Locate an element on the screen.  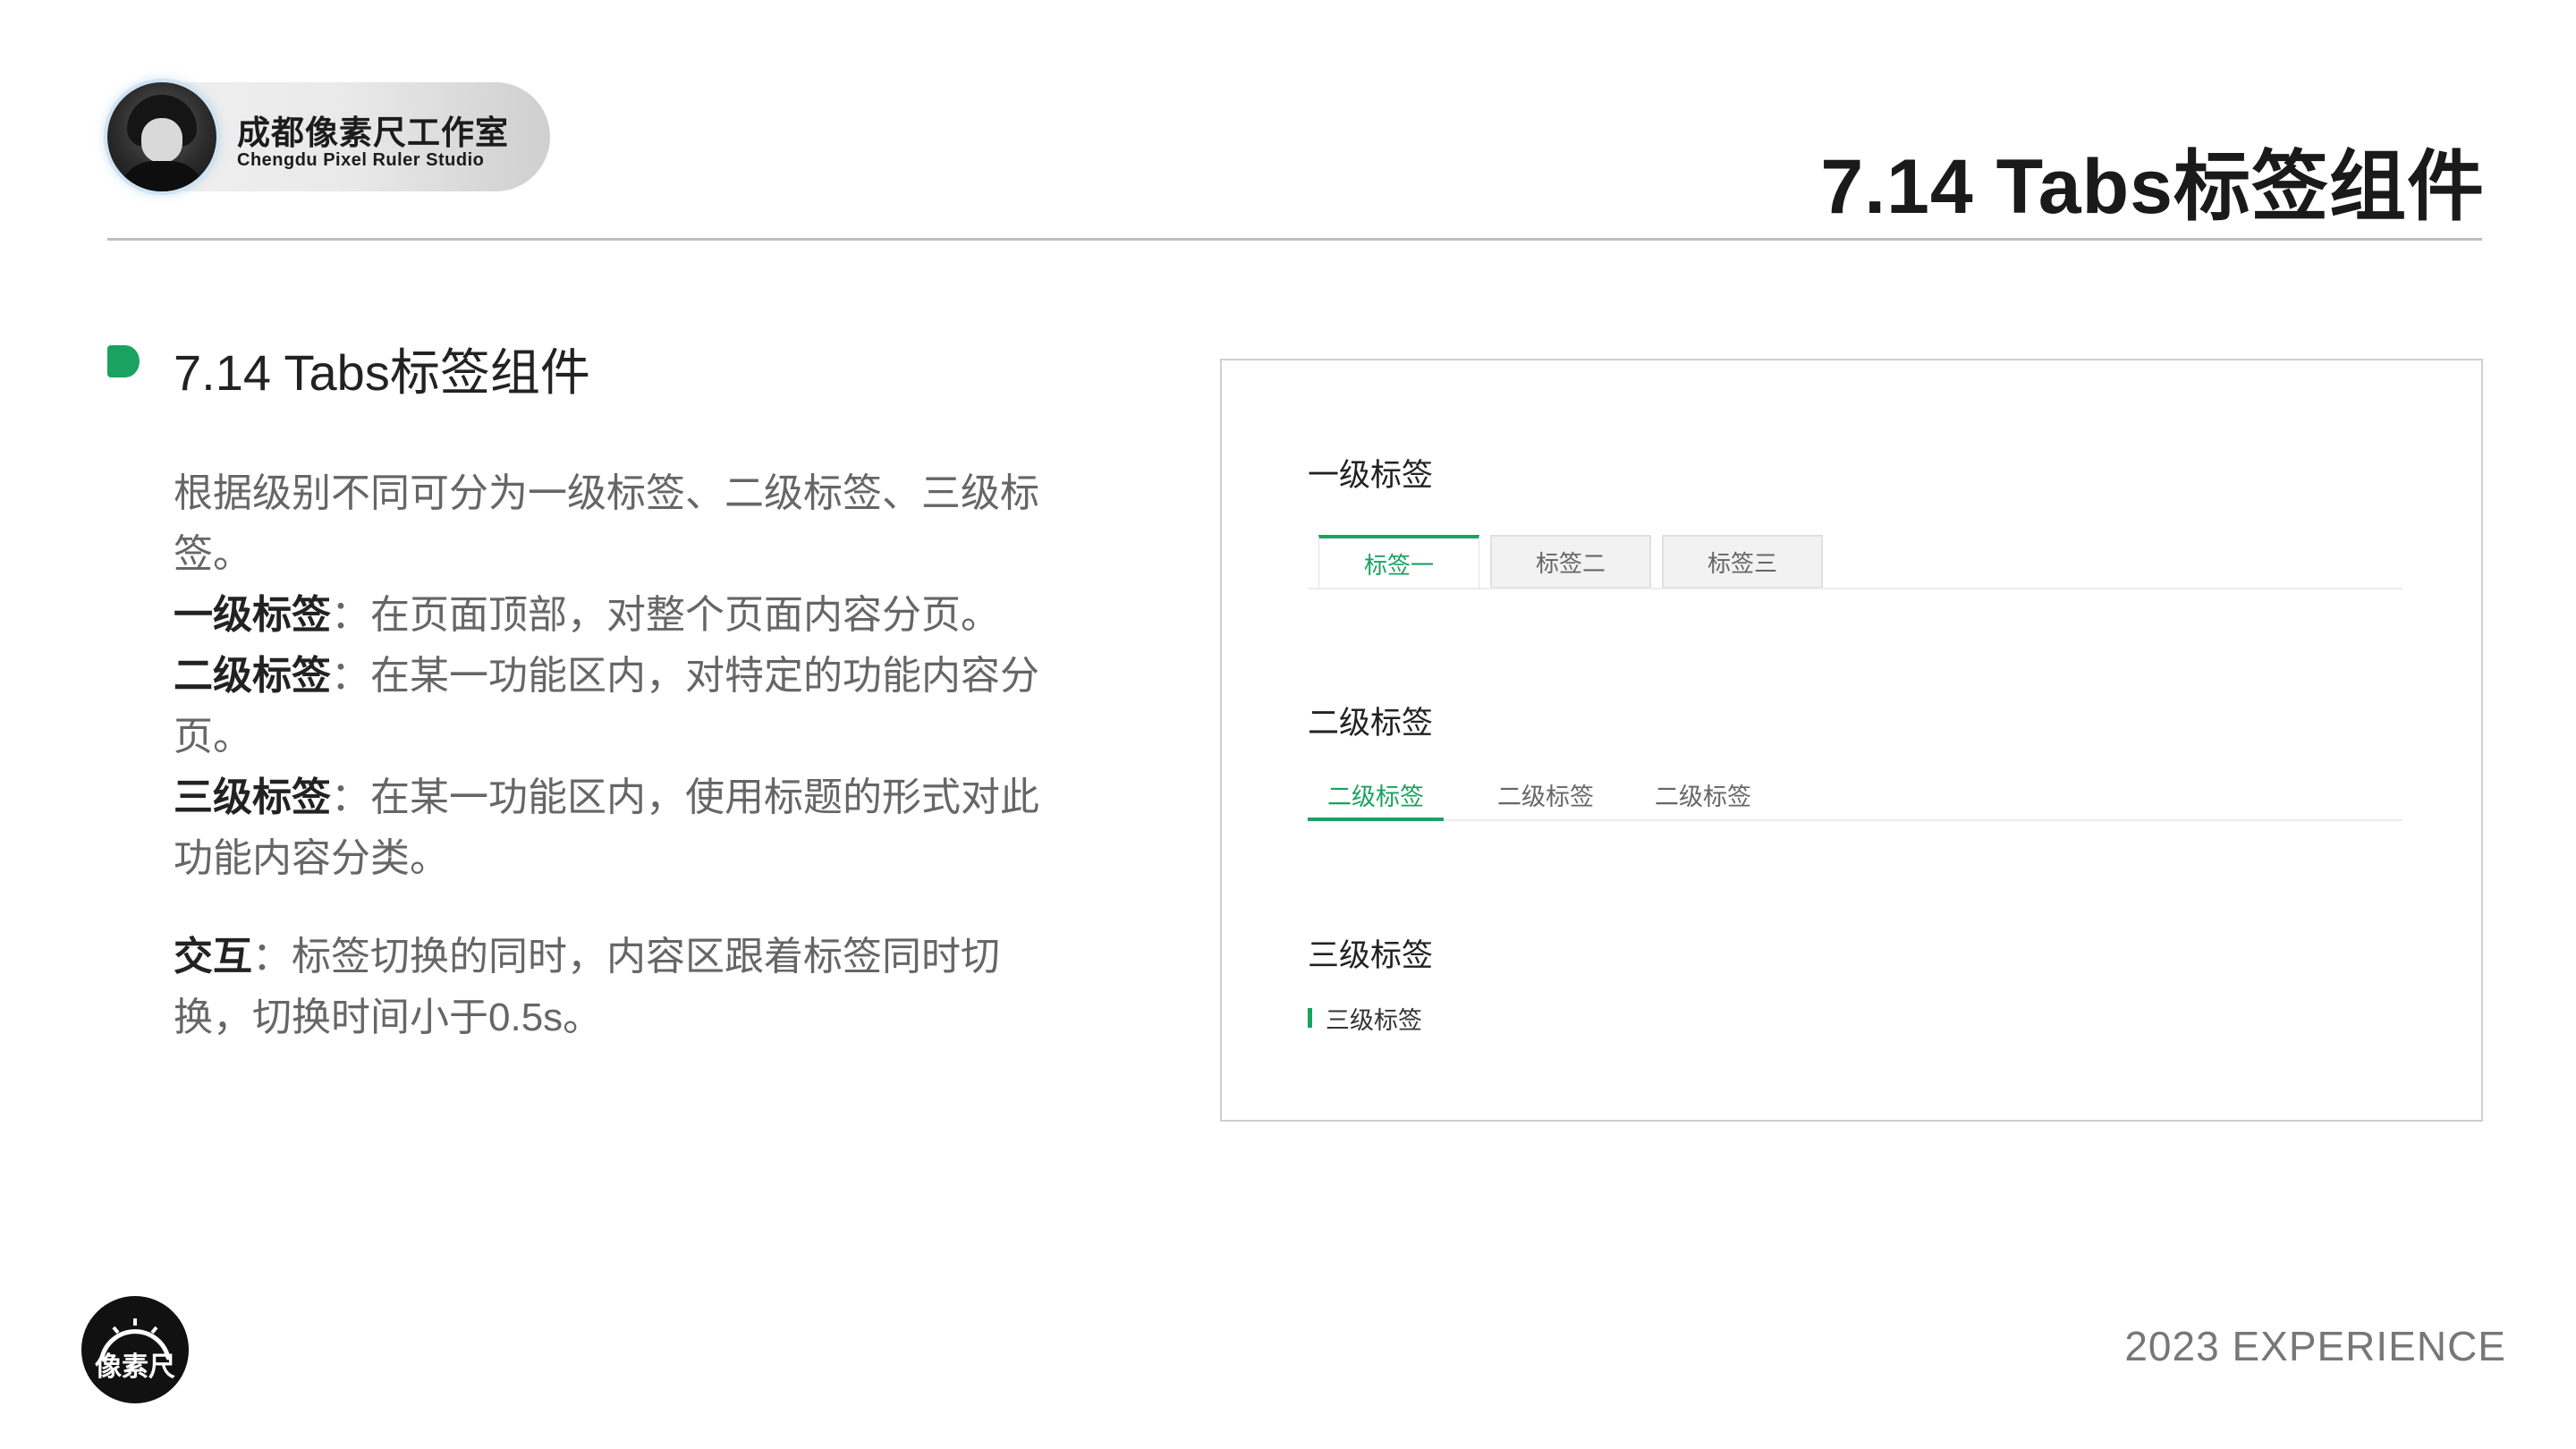
level2-tab-baseline is located at coordinates (1855, 820).